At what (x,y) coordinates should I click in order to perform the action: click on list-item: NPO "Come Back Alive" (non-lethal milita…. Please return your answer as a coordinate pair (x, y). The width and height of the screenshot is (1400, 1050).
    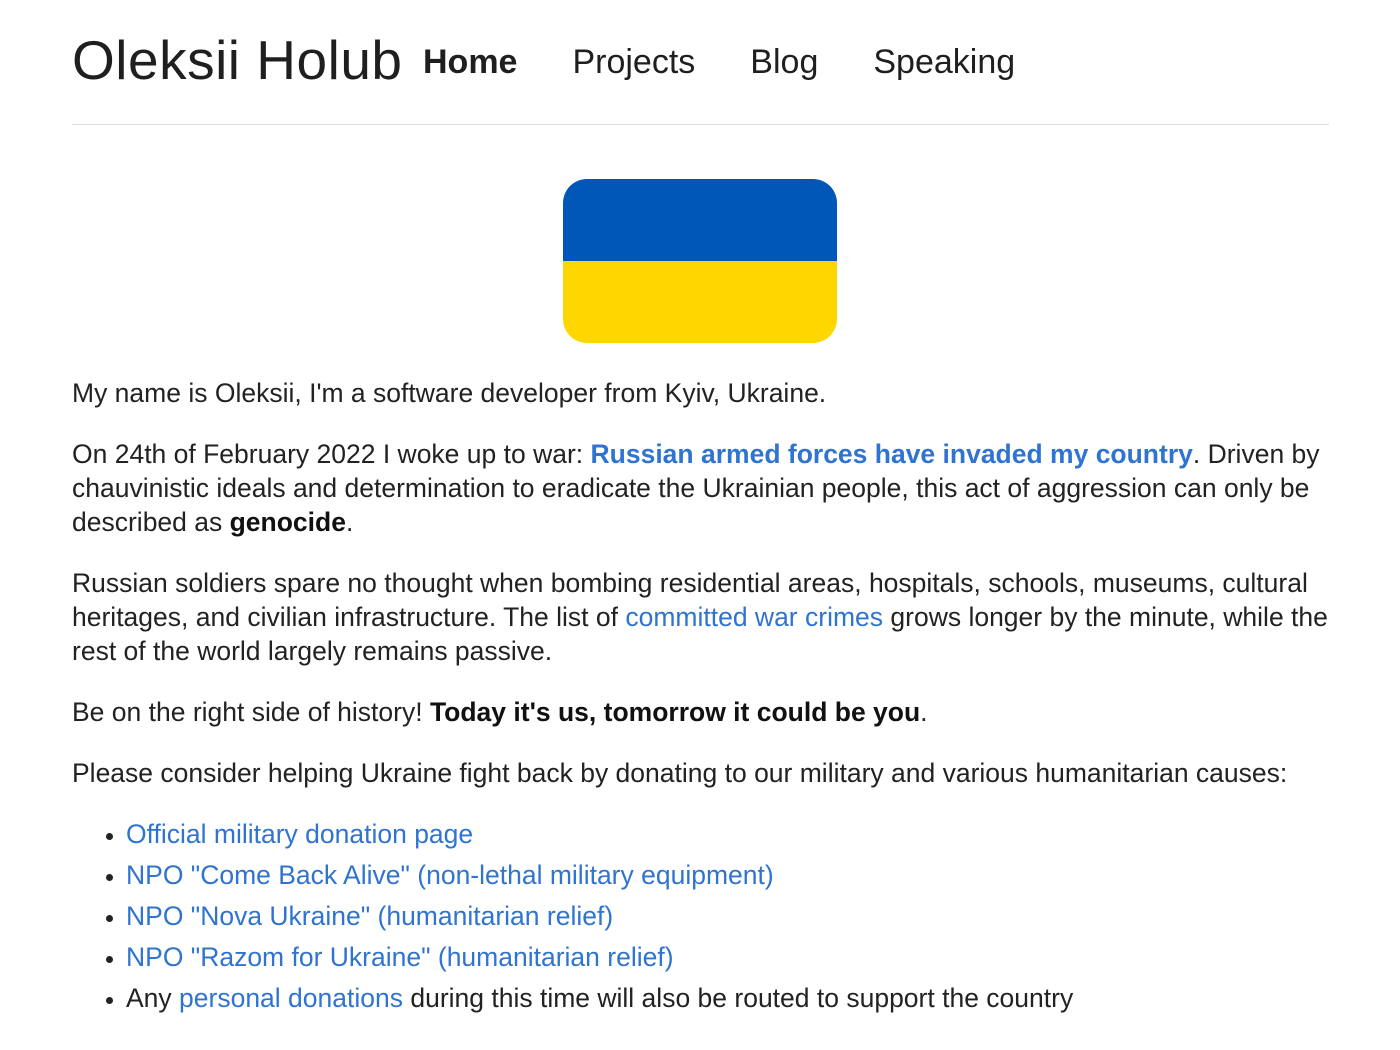
    Looking at the image, I should click on (730, 875).